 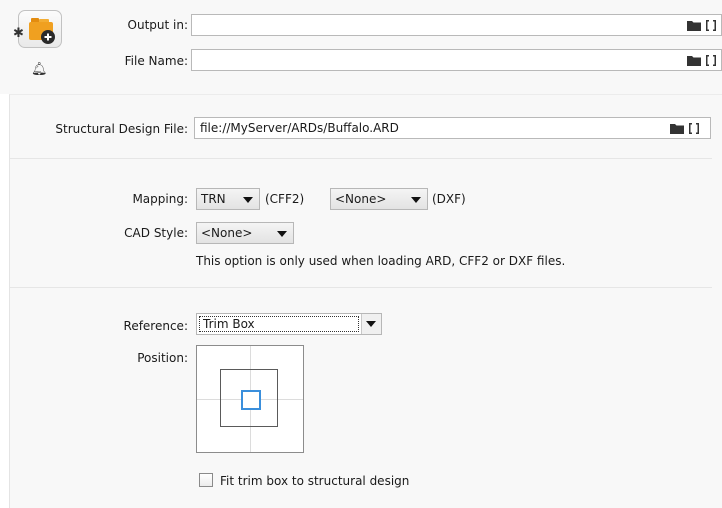 What do you see at coordinates (299, 128) in the screenshot?
I see `structural-design-file-value: file://MyServer/ARDs/Buffalo.ARD` at bounding box center [299, 128].